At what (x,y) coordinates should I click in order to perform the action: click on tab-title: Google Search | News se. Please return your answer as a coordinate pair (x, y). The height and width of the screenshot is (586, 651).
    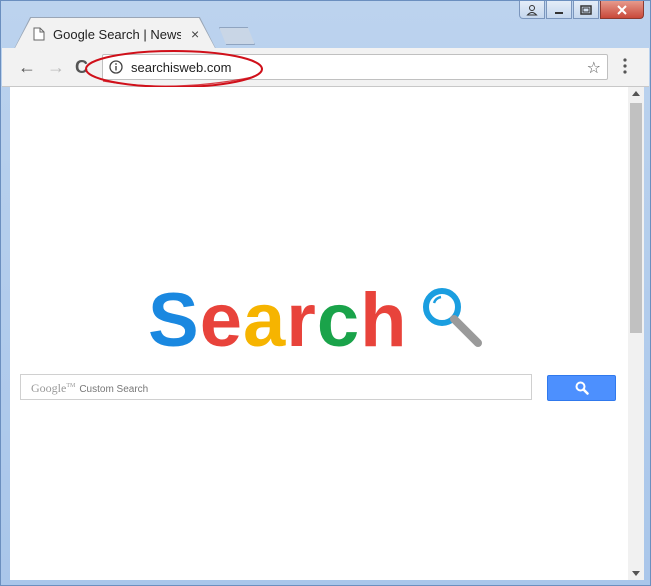
    Looking at the image, I should click on (117, 34).